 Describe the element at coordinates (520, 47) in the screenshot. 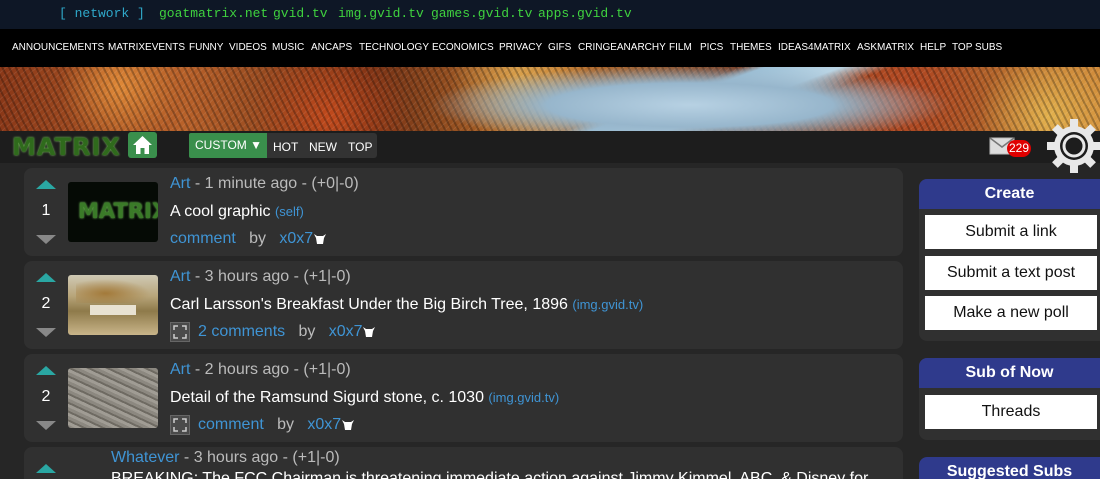

I see `sub-link-privacy: PRIVACY` at that location.